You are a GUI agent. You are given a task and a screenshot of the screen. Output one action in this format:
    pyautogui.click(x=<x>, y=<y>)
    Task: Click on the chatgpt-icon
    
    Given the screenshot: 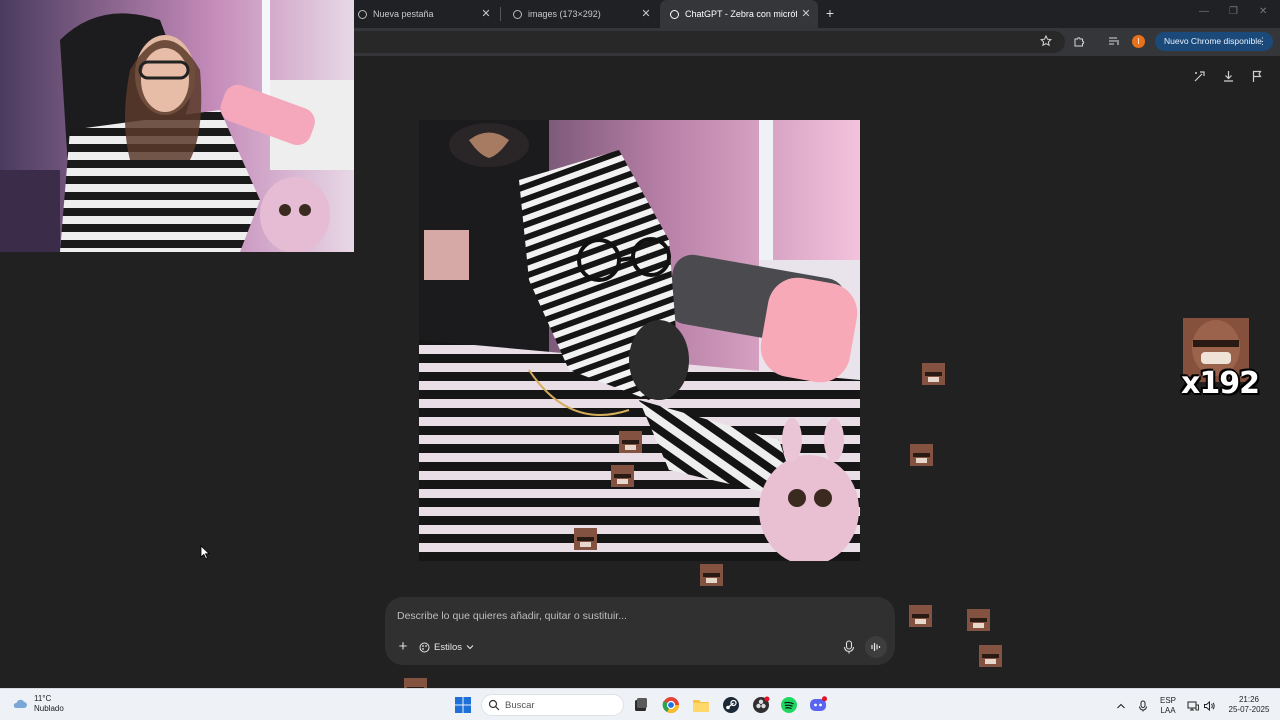 What is the action you would take?
    pyautogui.click(x=674, y=14)
    